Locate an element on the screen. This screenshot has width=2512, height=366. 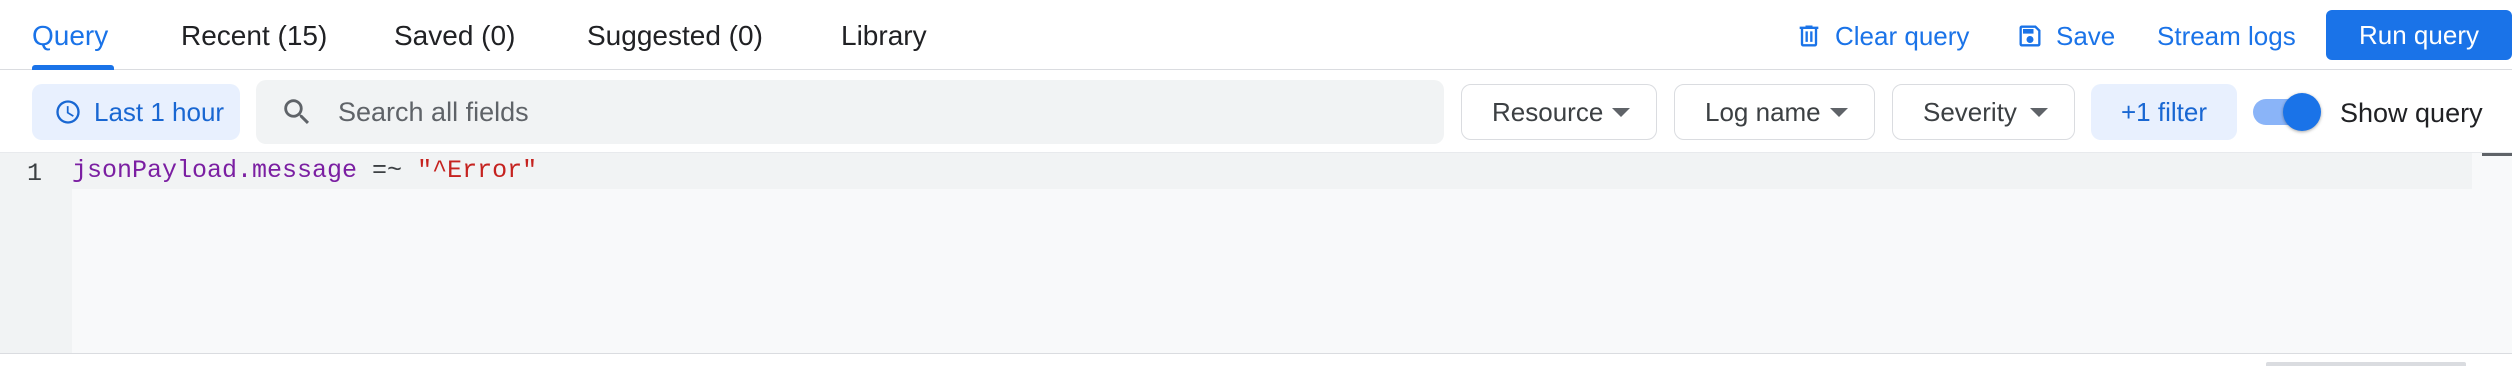
resource-label: Resource is located at coordinates (1548, 111).